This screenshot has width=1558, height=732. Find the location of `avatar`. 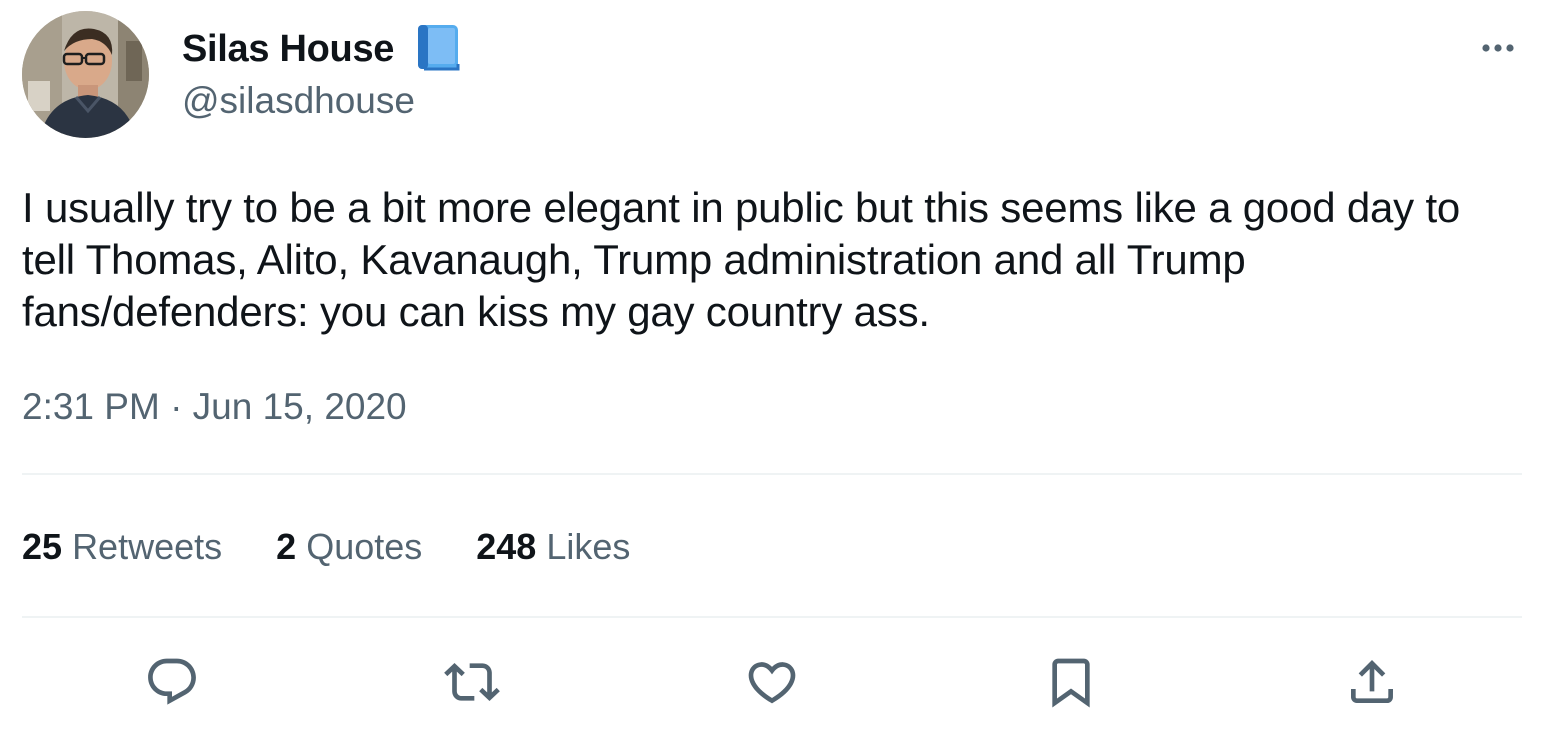

avatar is located at coordinates (85, 74).